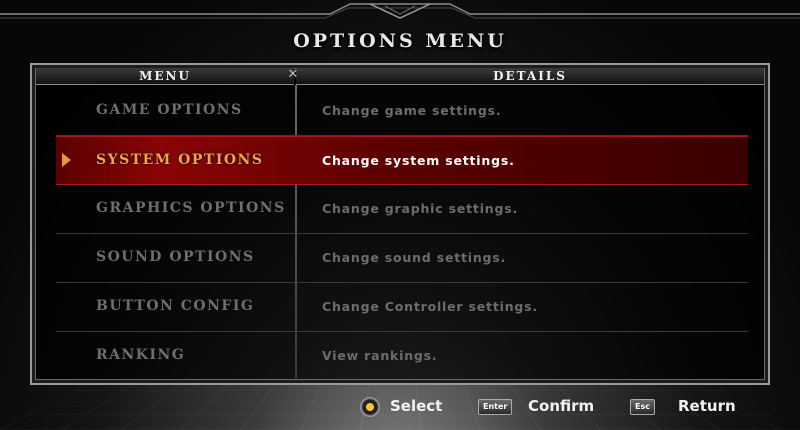 This screenshot has height=430, width=800. I want to click on menu-item-ranking: RANKING View rankings., so click(402, 356).